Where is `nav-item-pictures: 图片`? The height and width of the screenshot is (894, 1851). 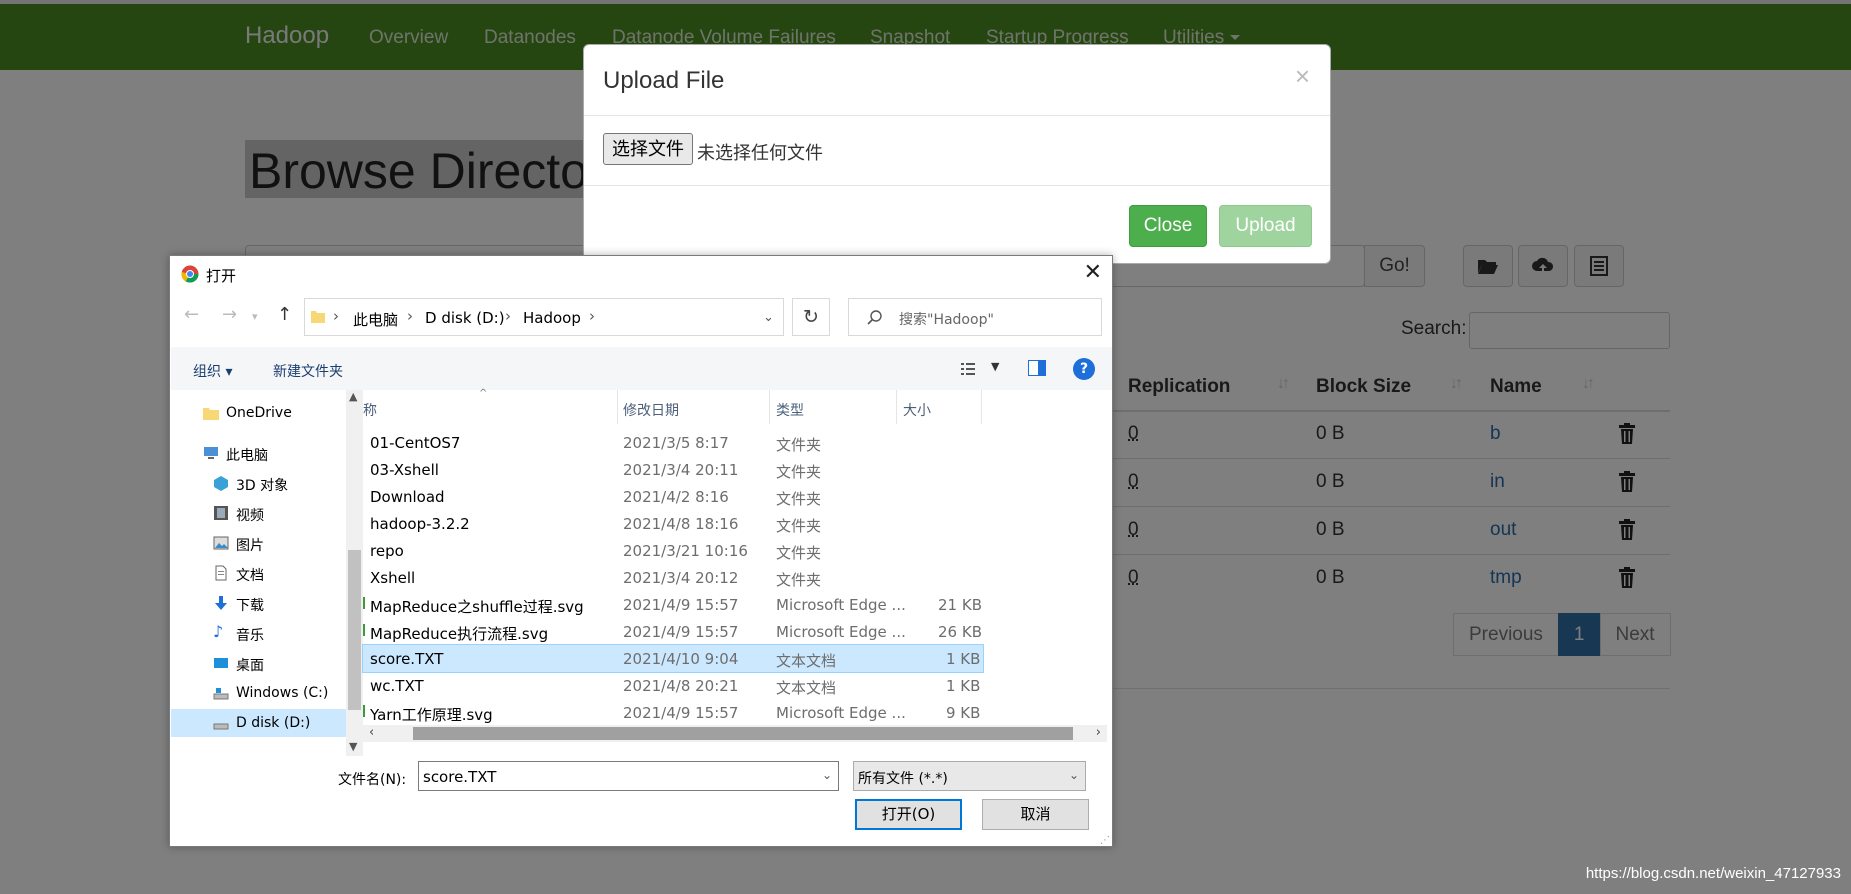
nav-item-pictures: 图片 is located at coordinates (258, 543).